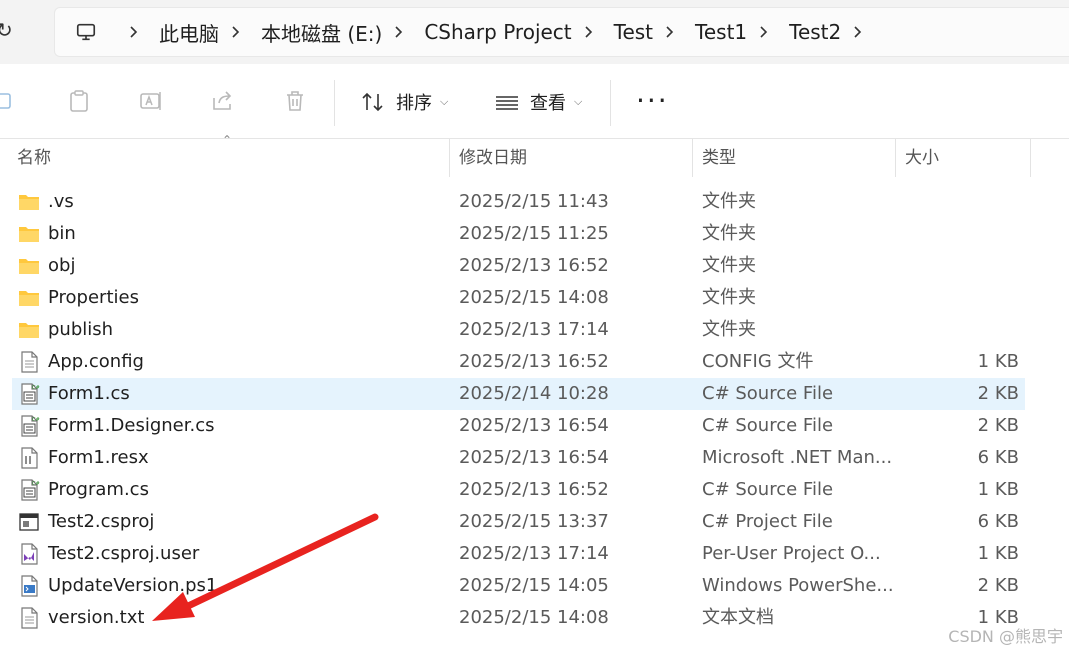 The image size is (1069, 651). I want to click on resx-file-icon, so click(29, 458).